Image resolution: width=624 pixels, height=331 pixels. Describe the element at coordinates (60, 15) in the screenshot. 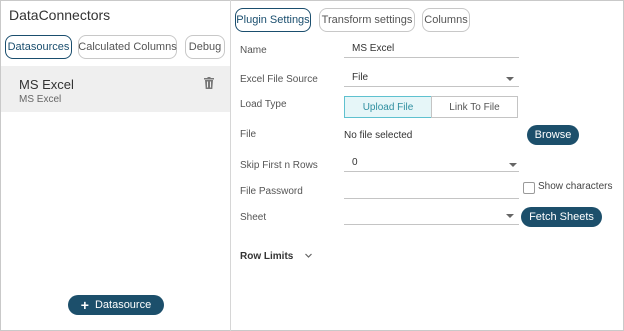

I see `app-title: DataConnectors` at that location.